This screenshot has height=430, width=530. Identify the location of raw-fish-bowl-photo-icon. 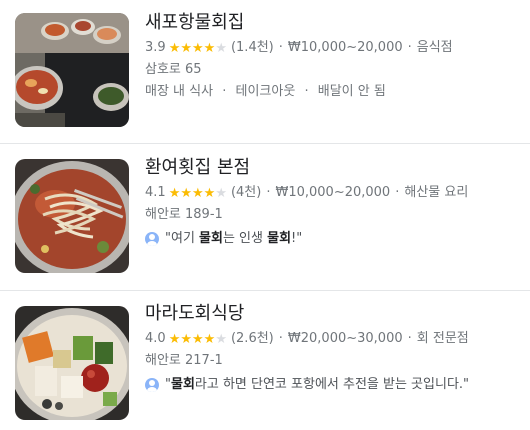
(72, 363).